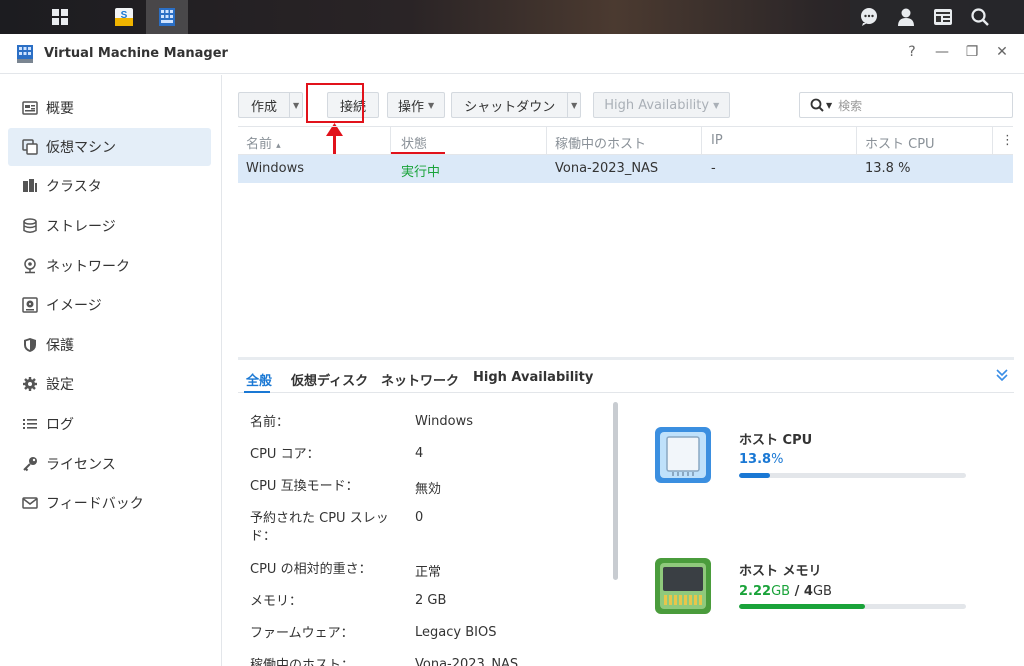 The width and height of the screenshot is (1024, 666). I want to click on sidebar-item-label: 設定, so click(60, 385).